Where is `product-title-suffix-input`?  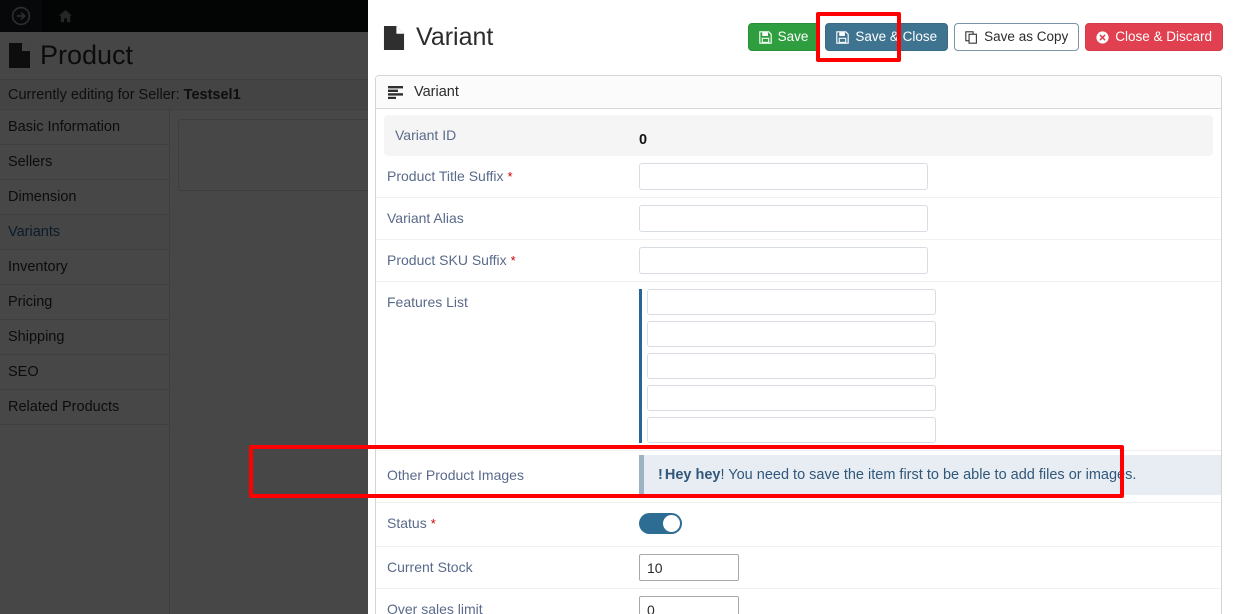 product-title-suffix-input is located at coordinates (783, 176).